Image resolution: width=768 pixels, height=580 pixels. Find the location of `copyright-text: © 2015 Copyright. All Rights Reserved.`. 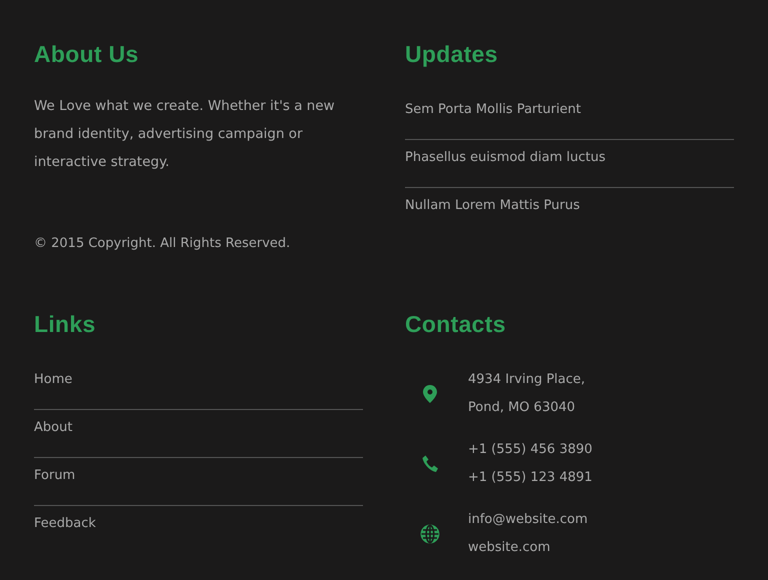

copyright-text: © 2015 Copyright. All Rights Reserved. is located at coordinates (163, 244).